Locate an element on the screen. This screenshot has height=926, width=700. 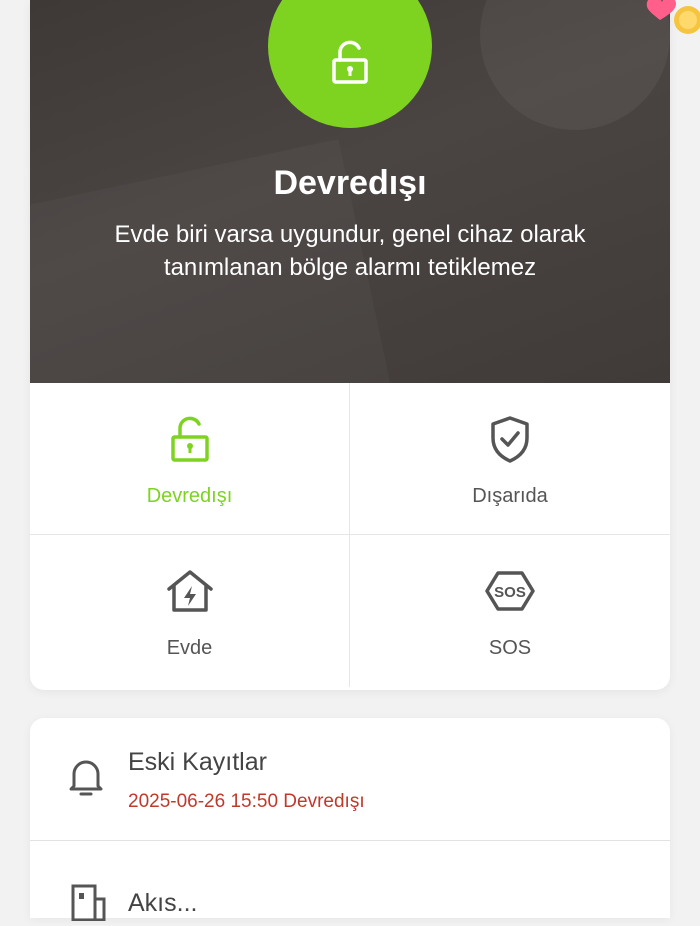
bell-icon is located at coordinates (86, 778).